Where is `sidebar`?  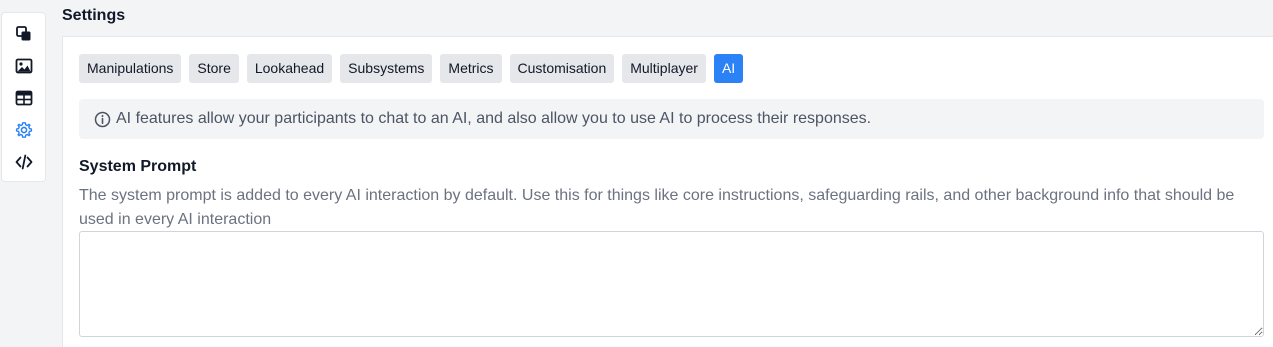 sidebar is located at coordinates (23, 97).